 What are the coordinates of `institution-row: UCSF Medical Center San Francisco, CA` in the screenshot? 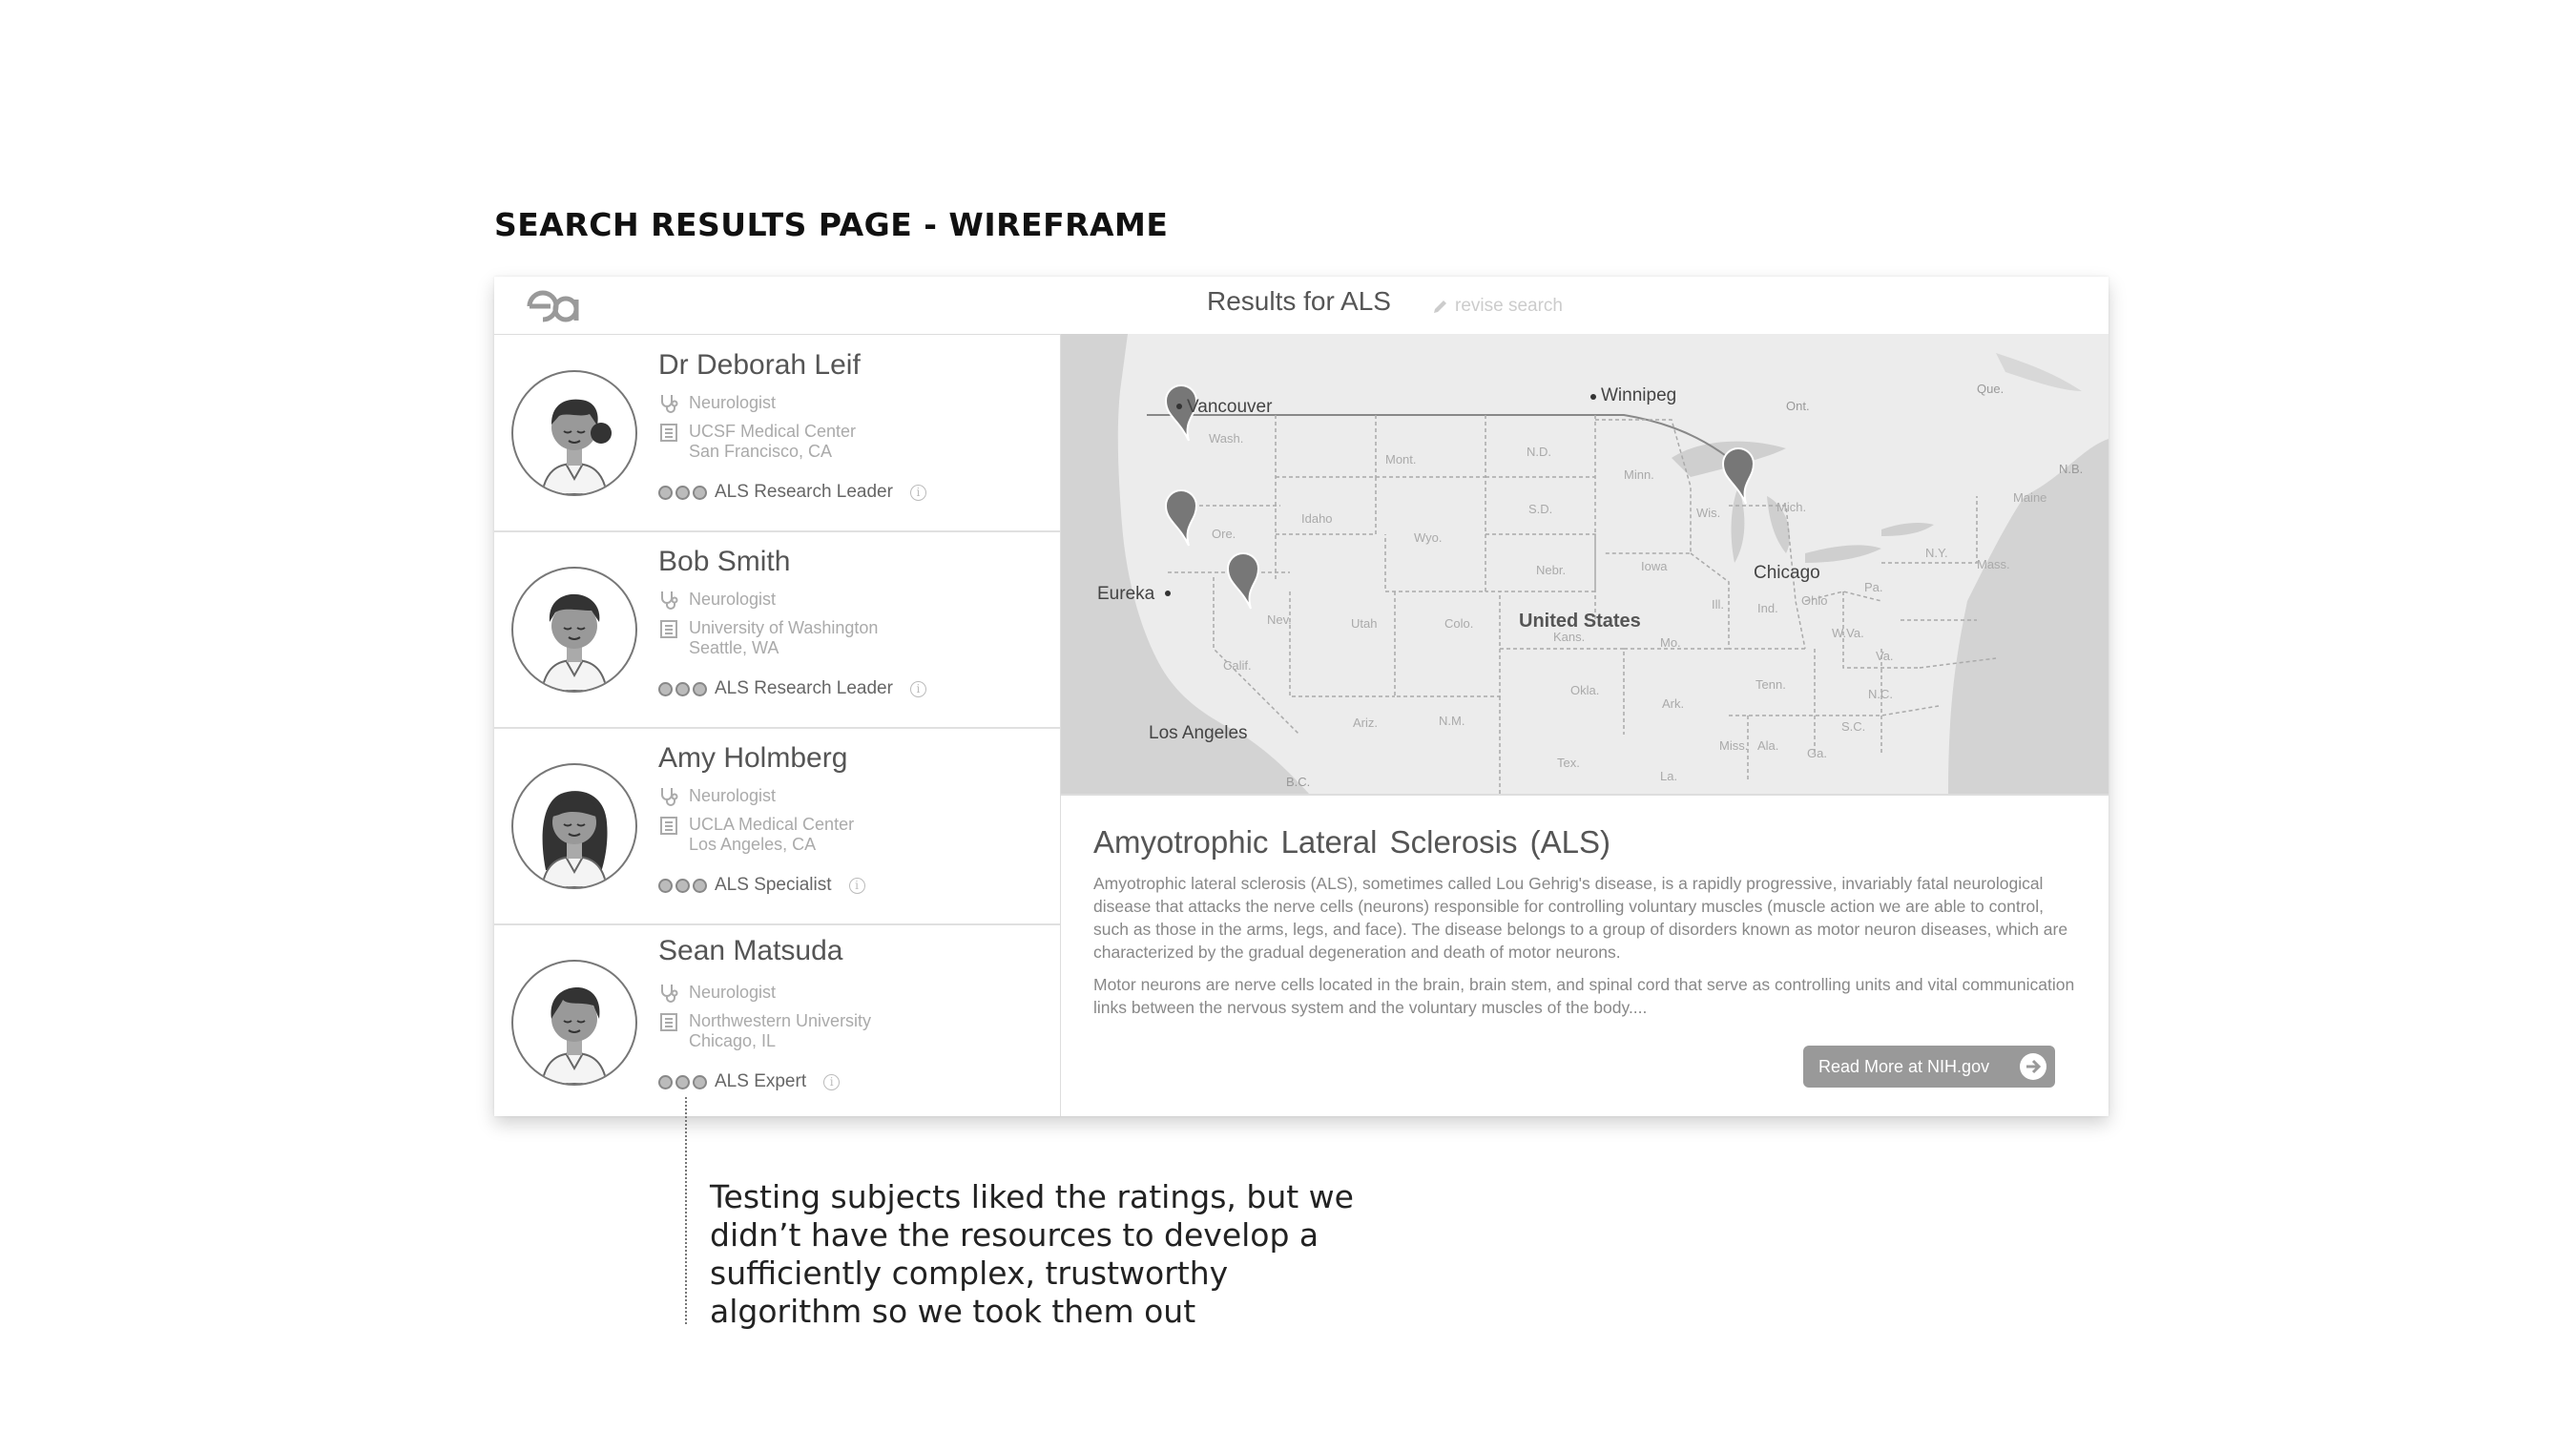 It's located at (757, 442).